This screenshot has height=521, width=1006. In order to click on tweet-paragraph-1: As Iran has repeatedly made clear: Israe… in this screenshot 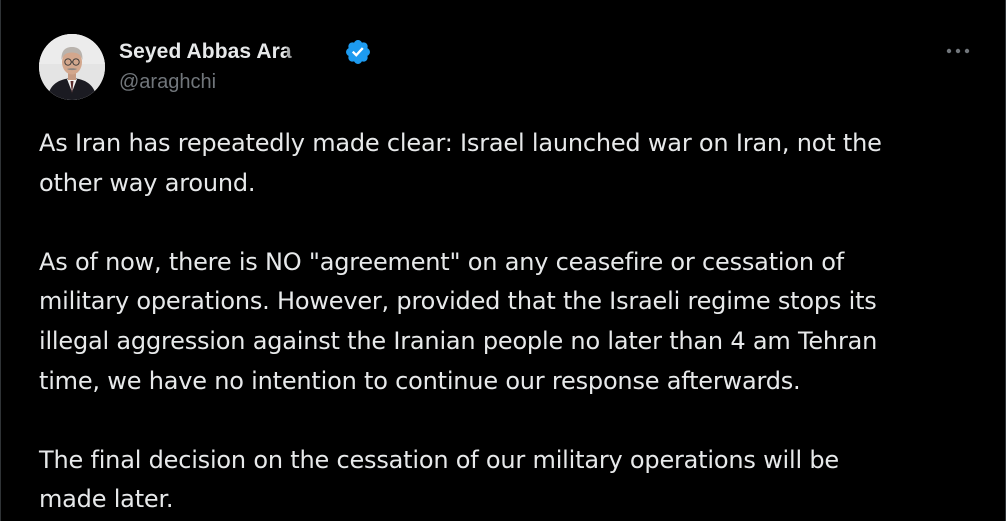, I will do `click(460, 163)`.